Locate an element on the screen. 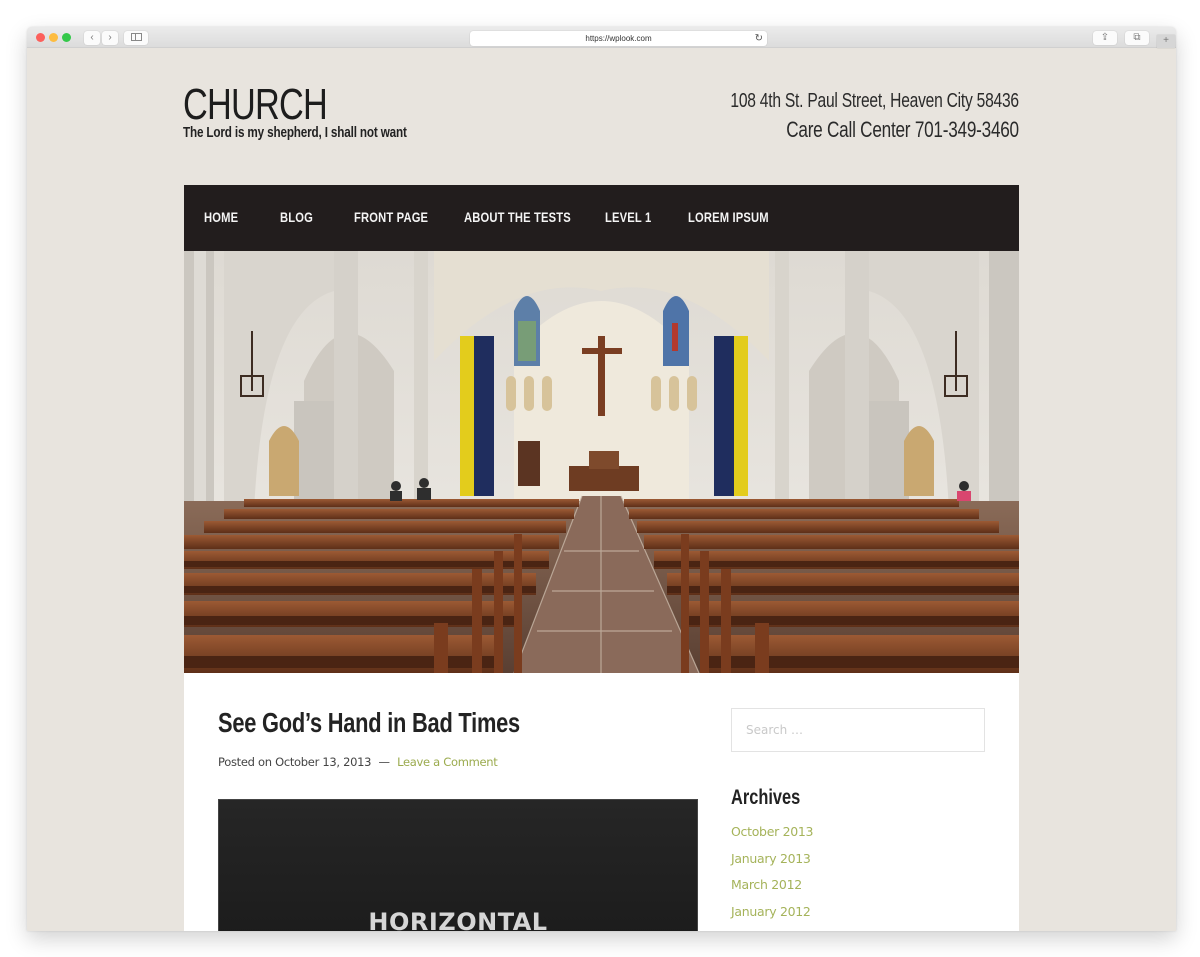  nav-item-lorem-ipsum: Lorem Ipsum is located at coordinates (728, 217).